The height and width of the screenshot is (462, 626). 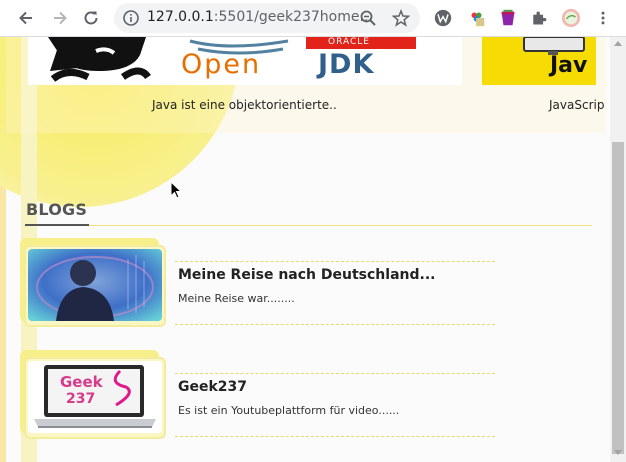 I want to click on profile-avatar-button, so click(x=571, y=18).